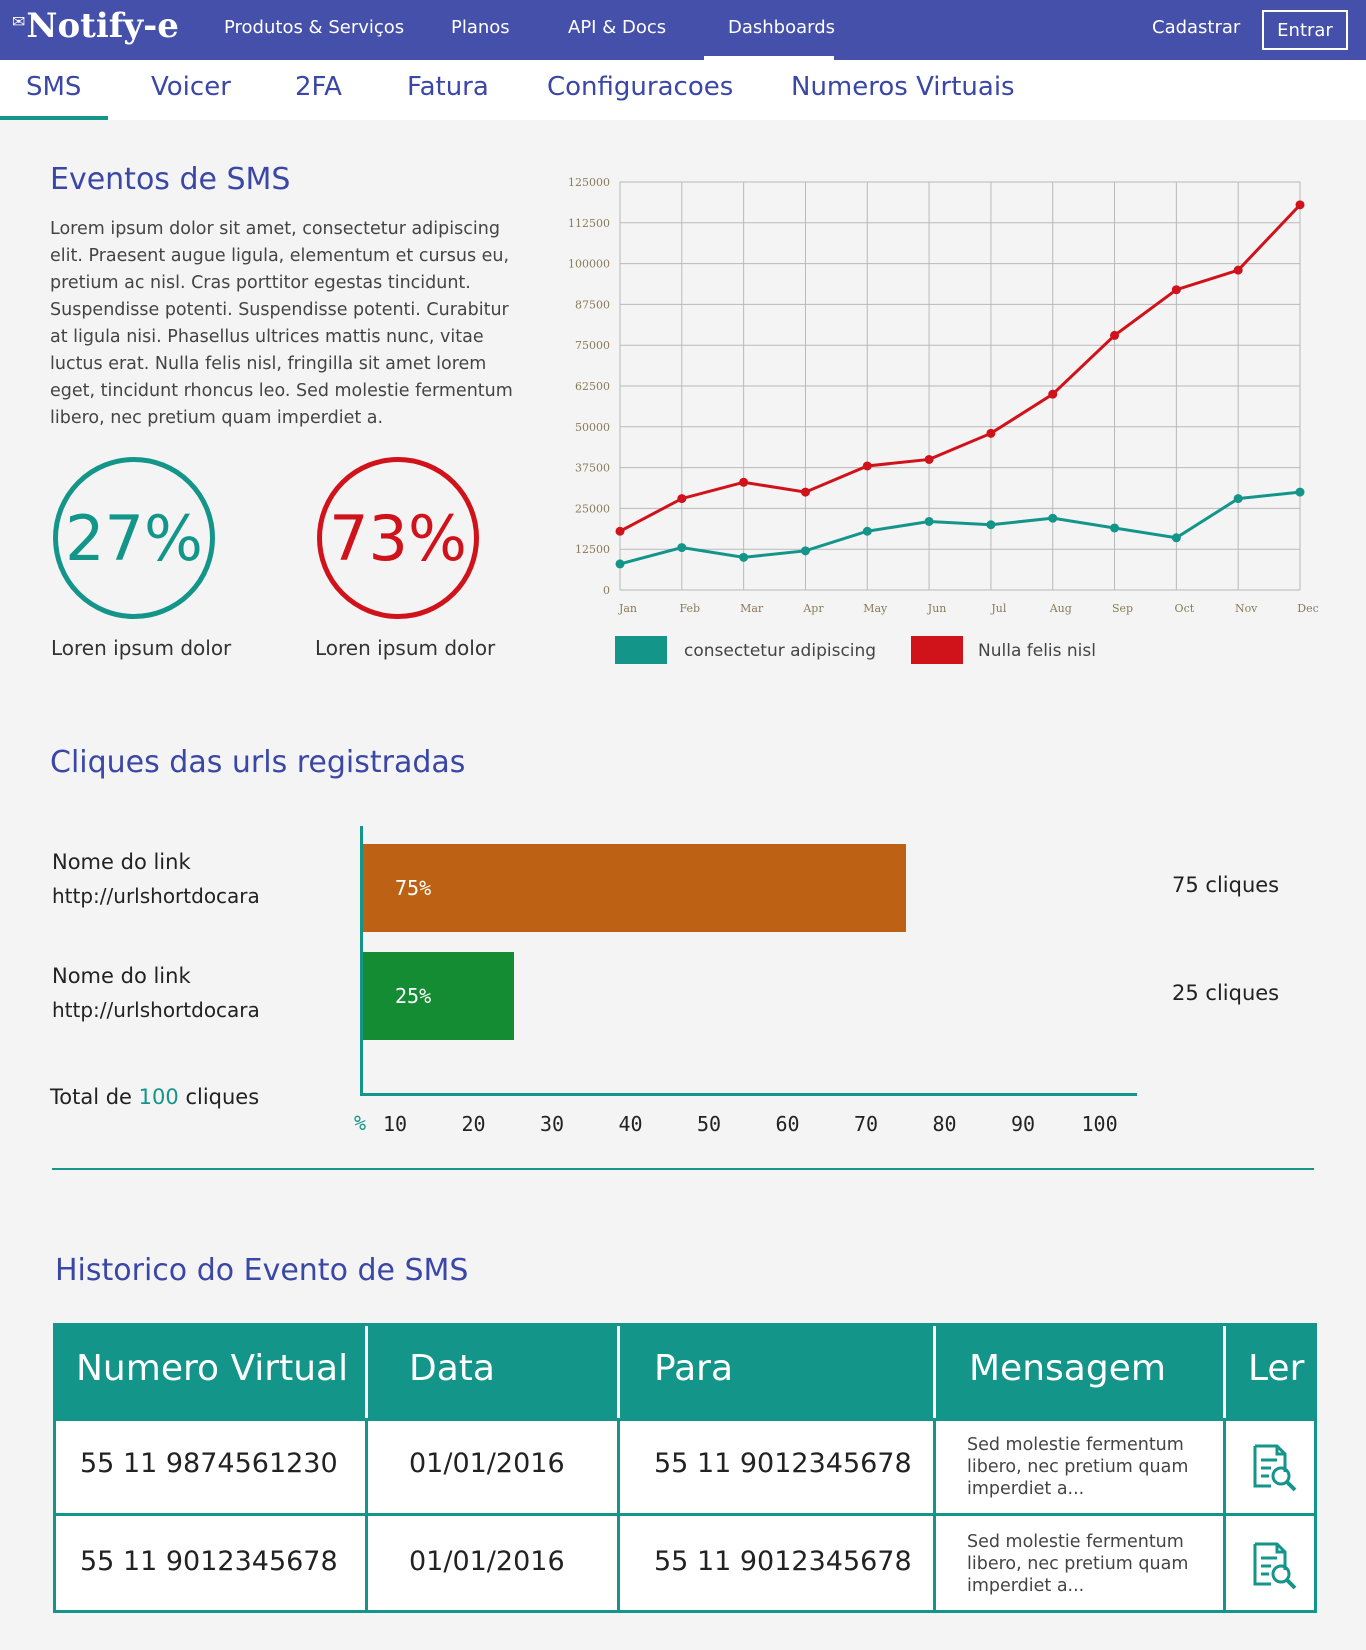 Image resolution: width=1366 pixels, height=1650 pixels. I want to click on x-tick-label: Sep, so click(1122, 608).